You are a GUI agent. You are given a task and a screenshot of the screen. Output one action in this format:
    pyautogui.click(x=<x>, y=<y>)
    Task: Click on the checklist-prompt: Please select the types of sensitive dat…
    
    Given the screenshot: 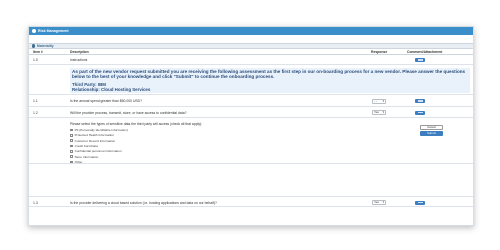 What is the action you would take?
    pyautogui.click(x=136, y=124)
    